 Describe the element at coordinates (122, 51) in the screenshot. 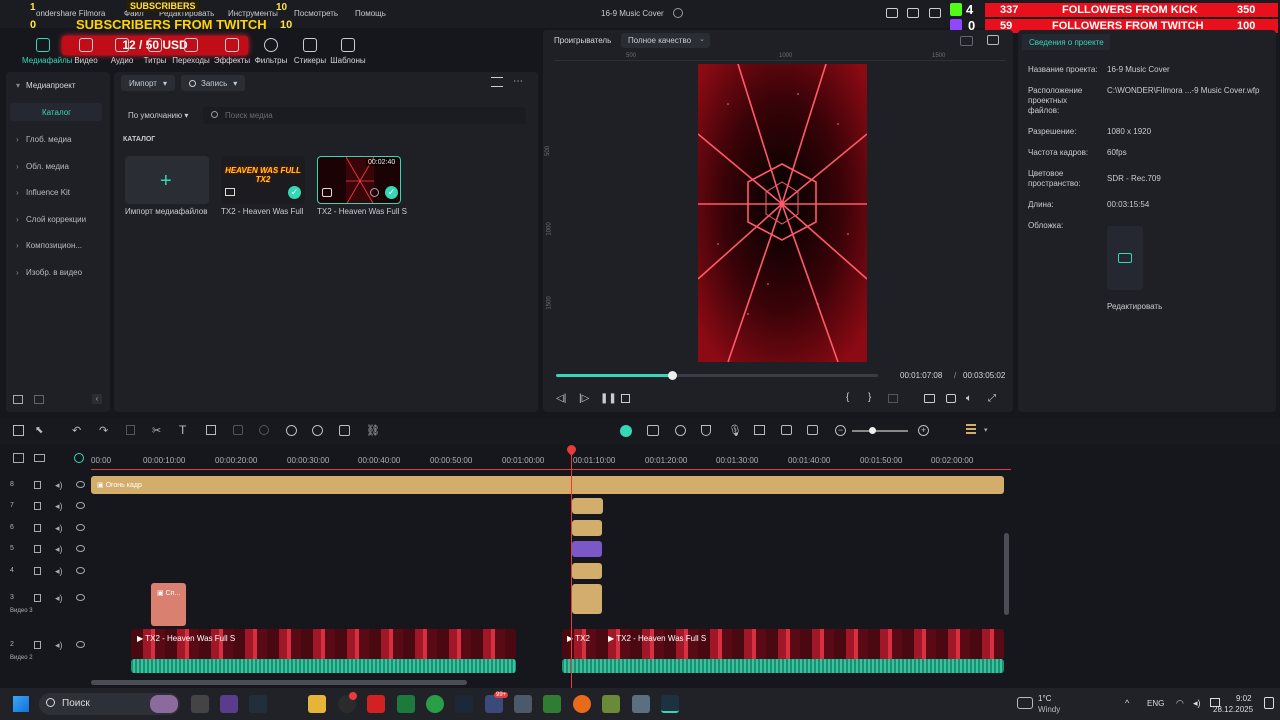

I see `tab-audio: Аудио` at that location.